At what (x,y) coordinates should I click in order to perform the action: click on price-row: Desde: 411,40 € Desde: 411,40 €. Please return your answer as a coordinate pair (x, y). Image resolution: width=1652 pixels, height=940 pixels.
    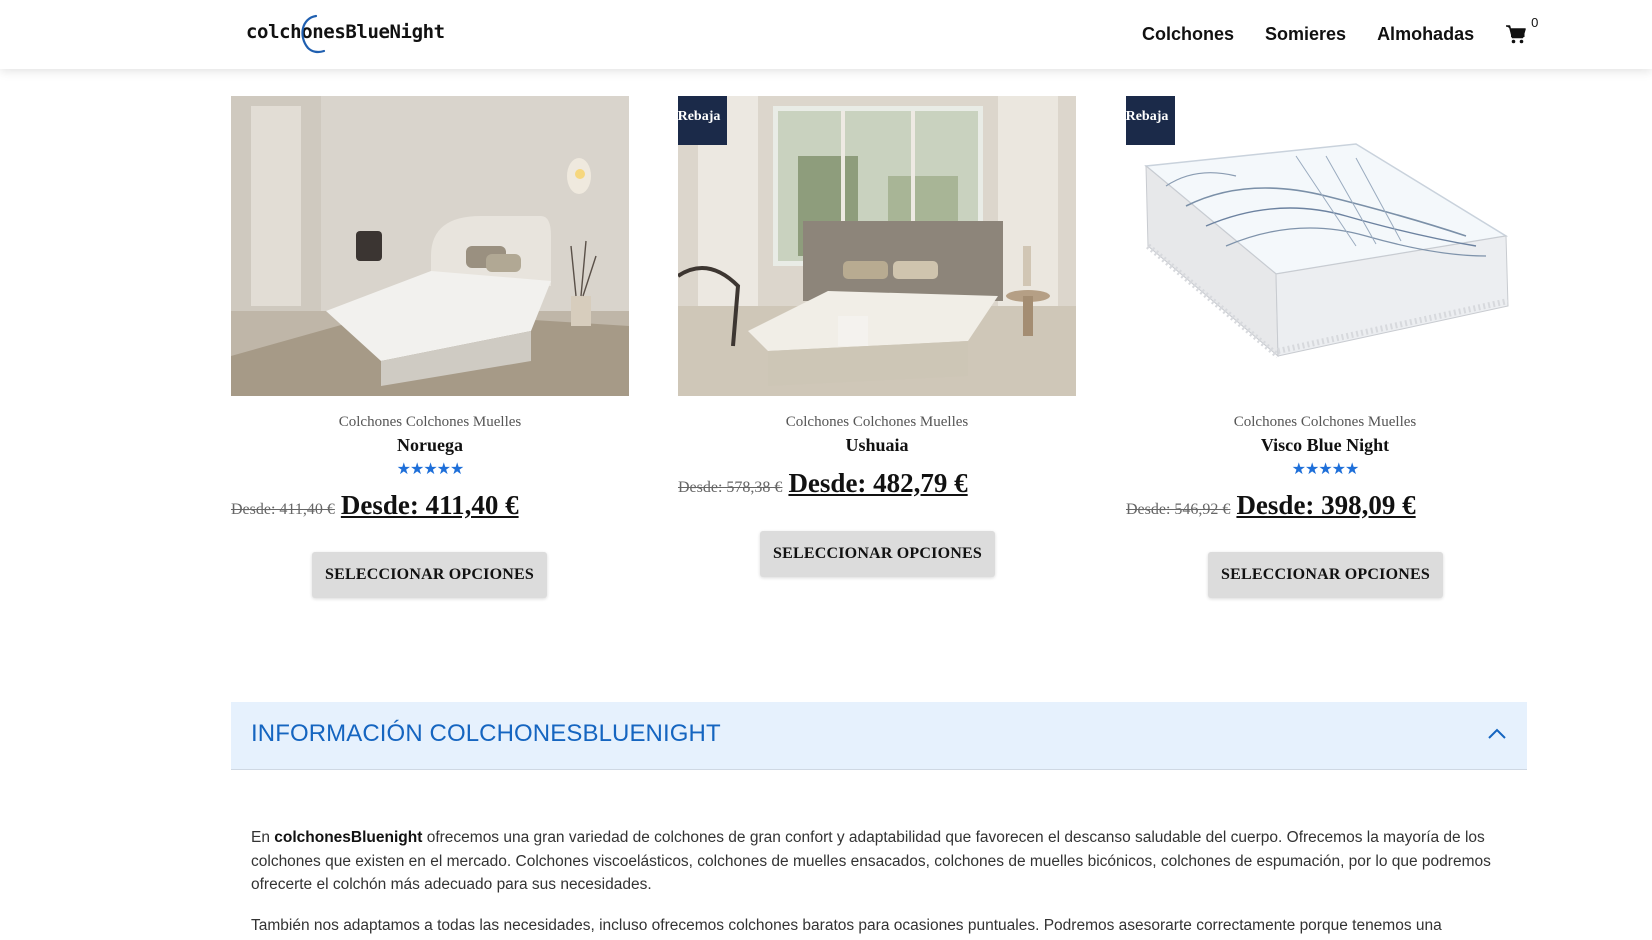
    Looking at the image, I should click on (430, 505).